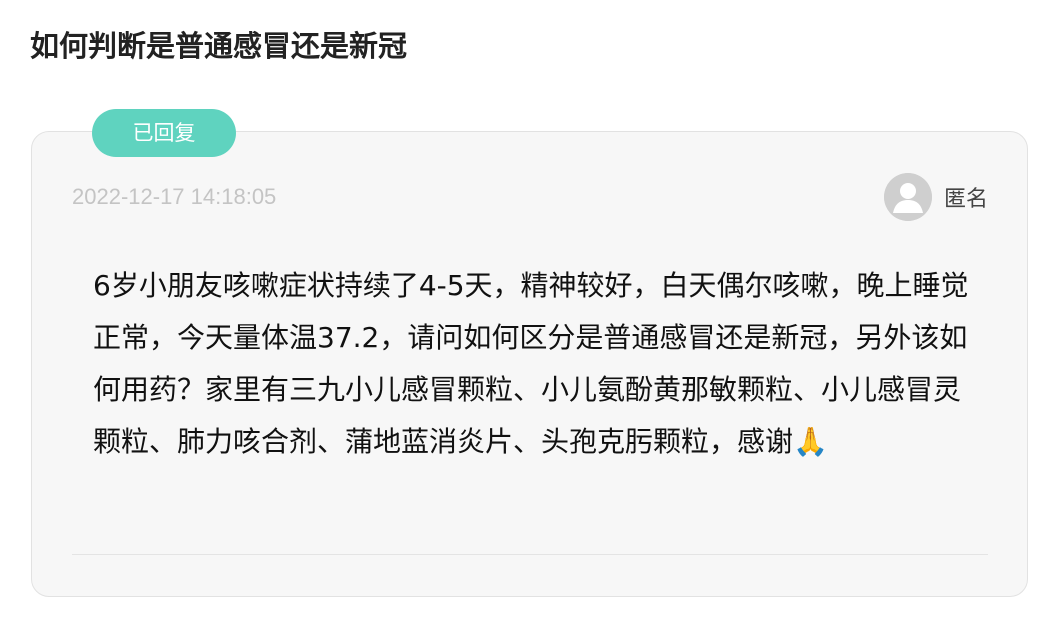 The width and height of the screenshot is (1055, 623). What do you see at coordinates (935, 197) in the screenshot?
I see `author-info: 匿名` at bounding box center [935, 197].